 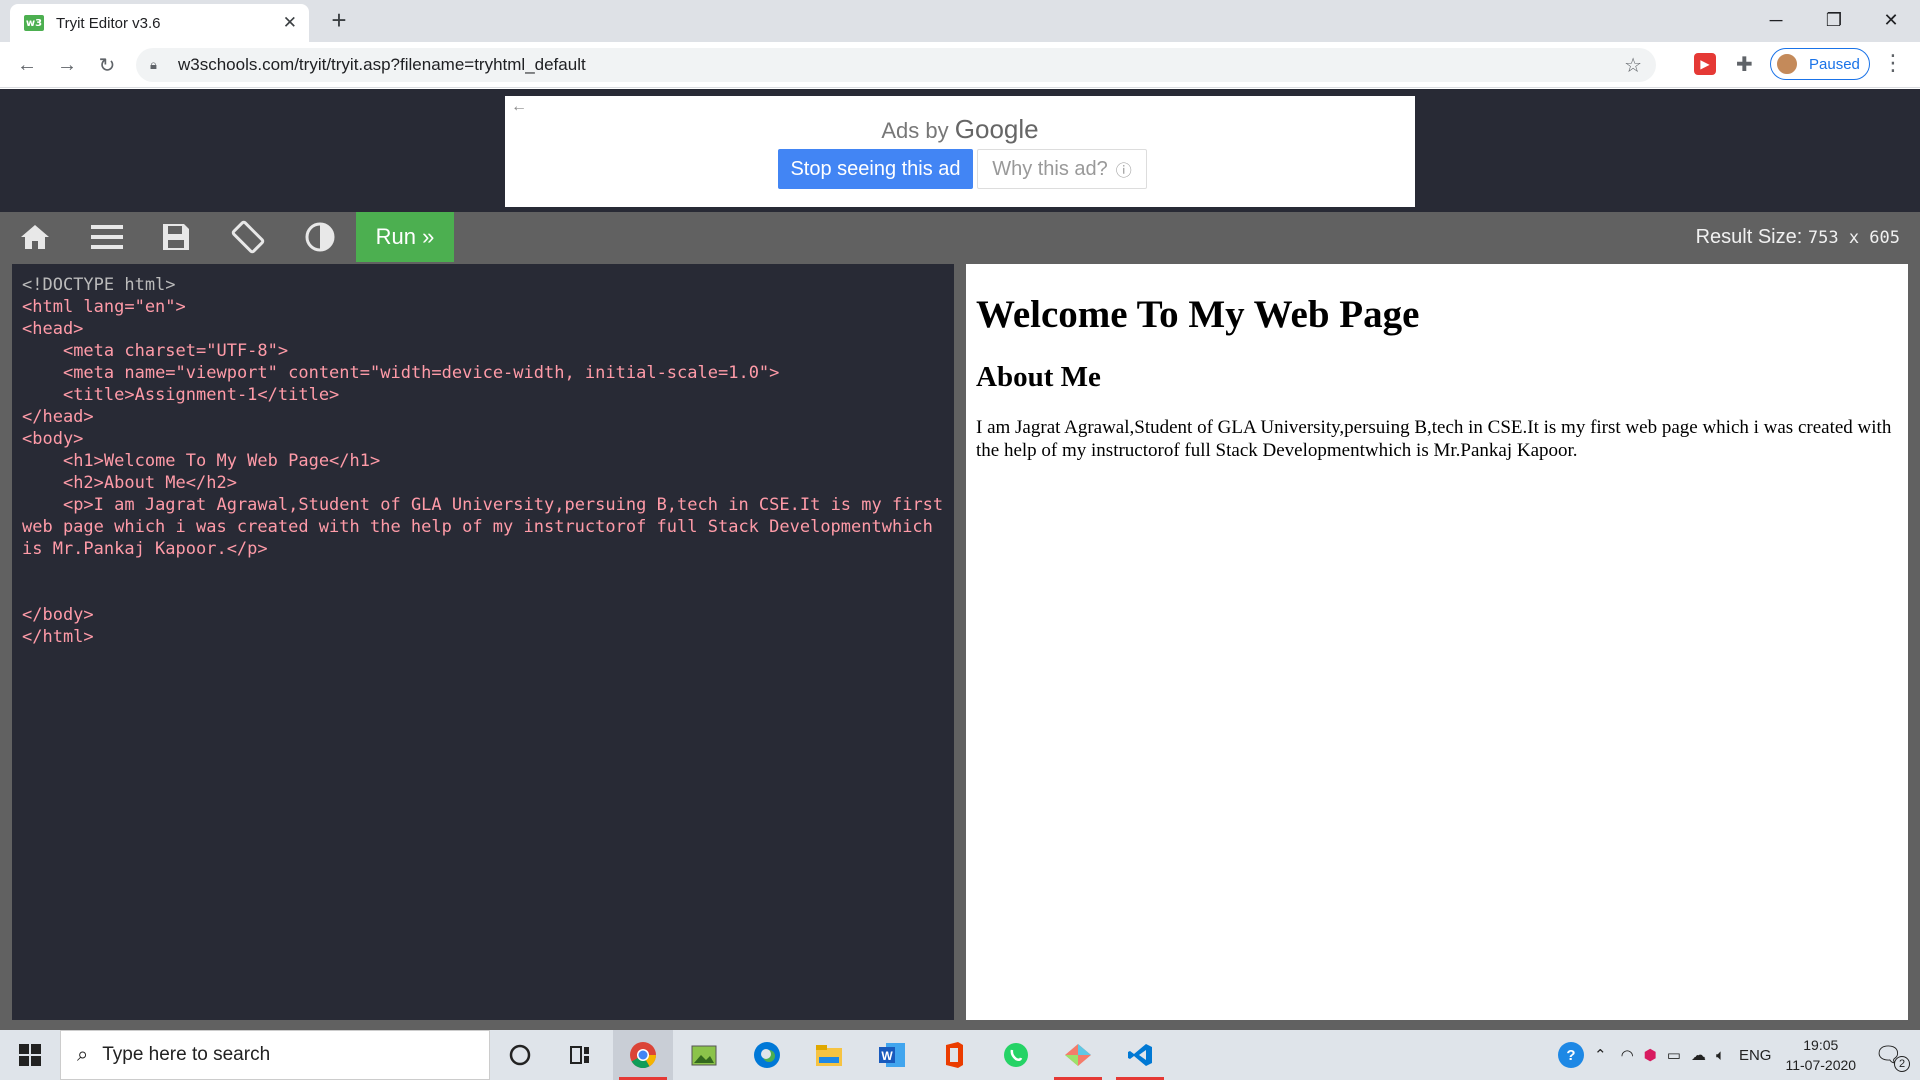 What do you see at coordinates (67, 65) in the screenshot?
I see `forward-arrow-icon: →` at bounding box center [67, 65].